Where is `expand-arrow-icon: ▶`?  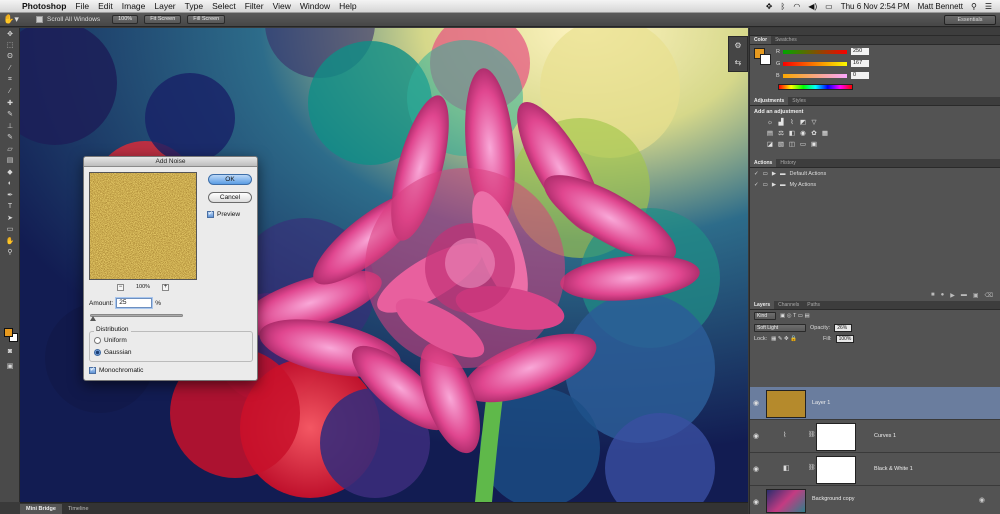
expand-arrow-icon: ▶ is located at coordinates (774, 185).